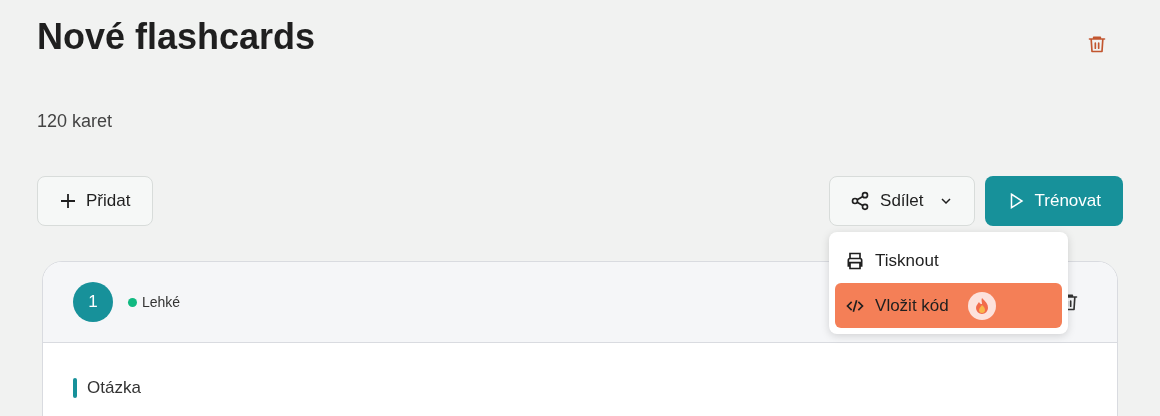  Describe the element at coordinates (114, 388) in the screenshot. I see `question-label: Otázka` at that location.